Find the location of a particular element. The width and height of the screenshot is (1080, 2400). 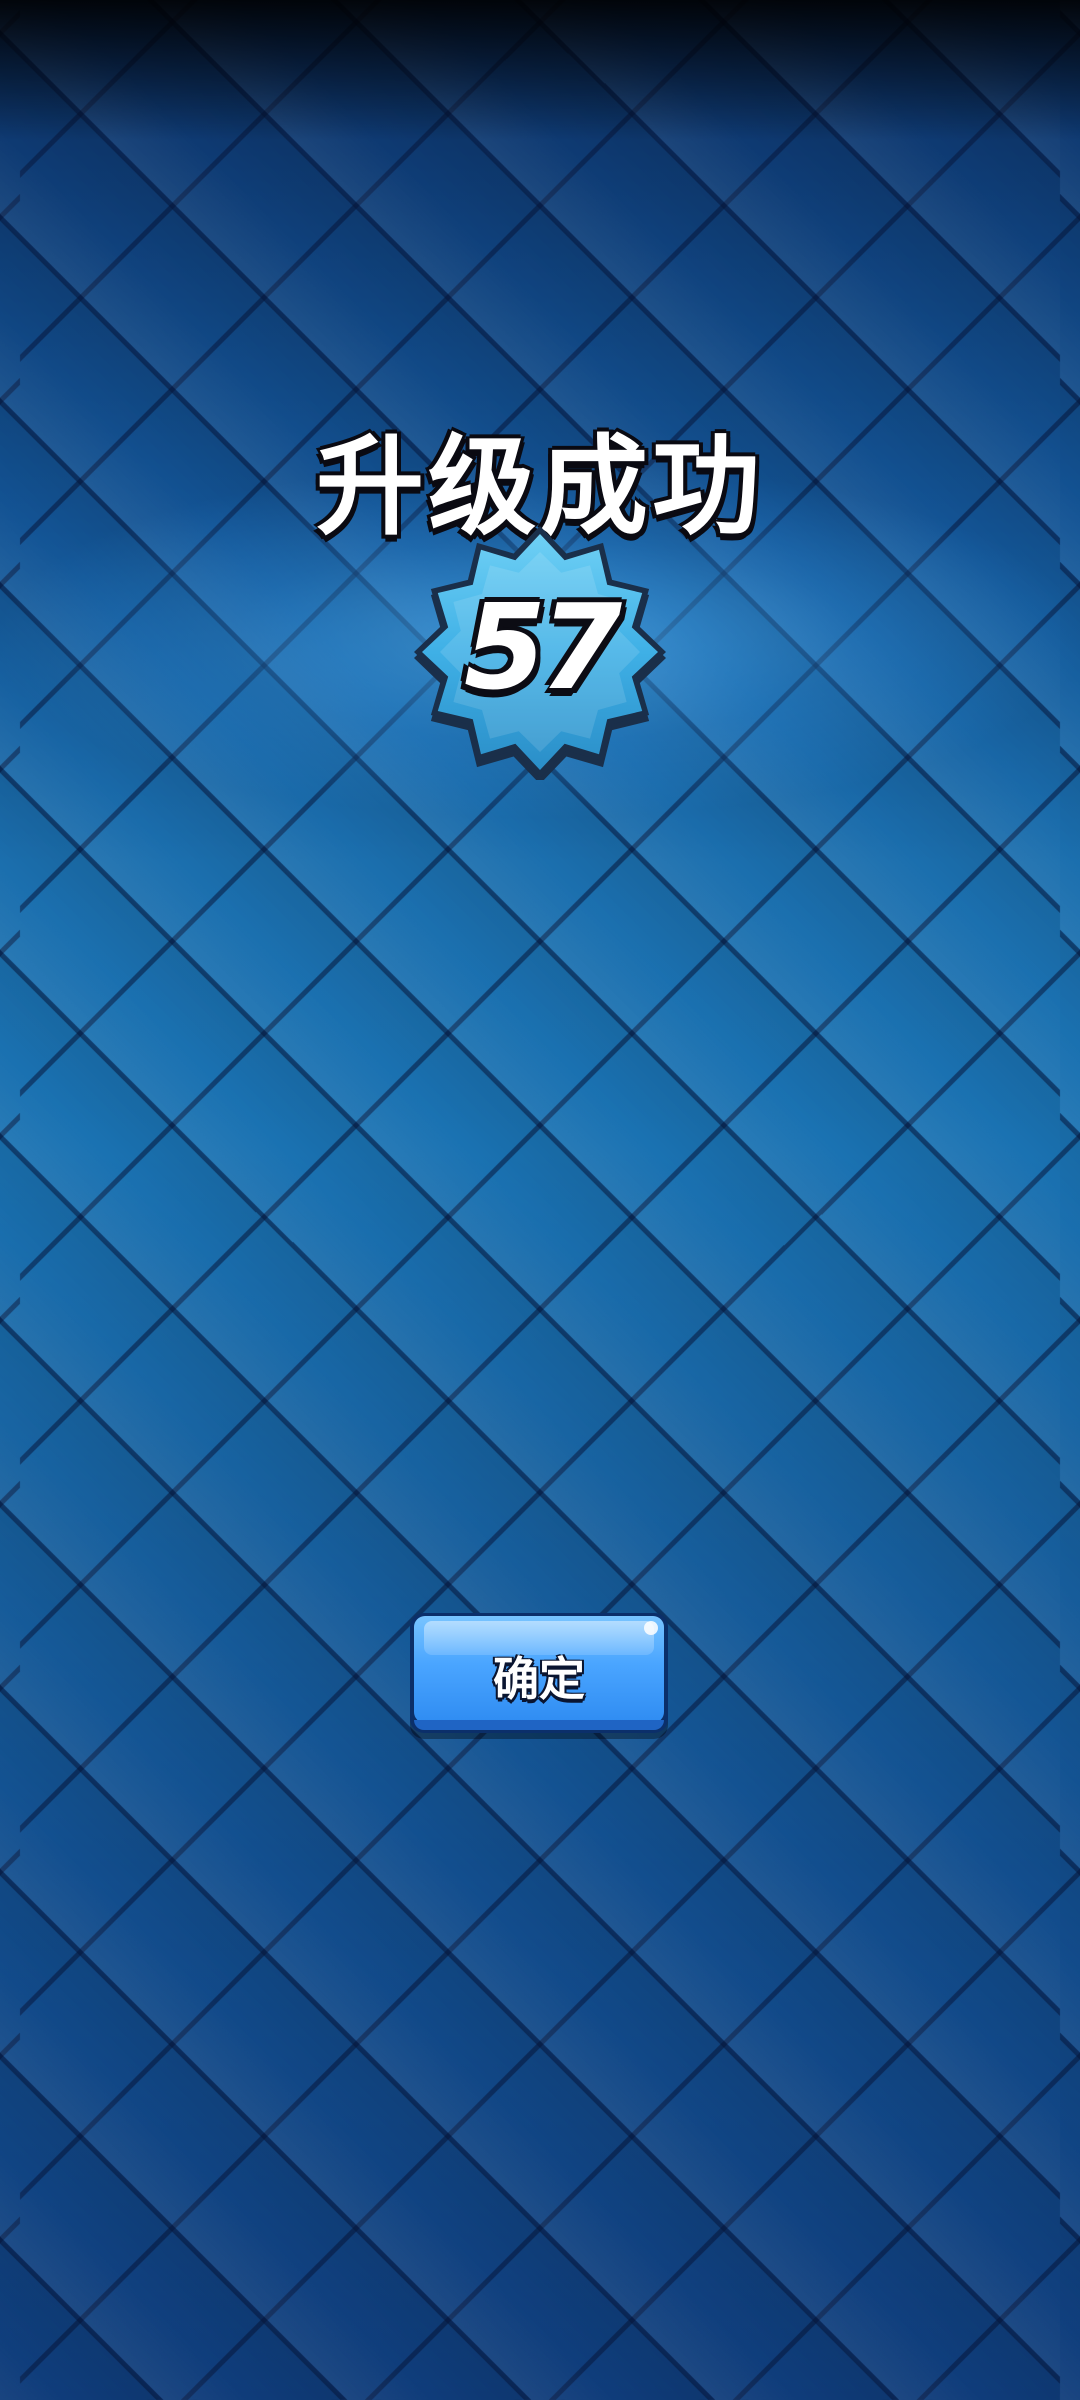

level-number: 57 is located at coordinates (542, 647).